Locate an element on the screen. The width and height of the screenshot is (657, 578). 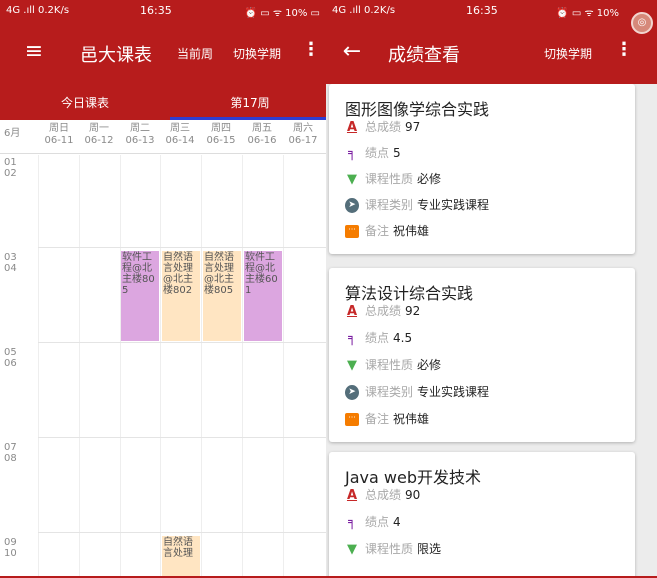
course-block: 软件工程@北主楼805 is located at coordinates (140, 296).